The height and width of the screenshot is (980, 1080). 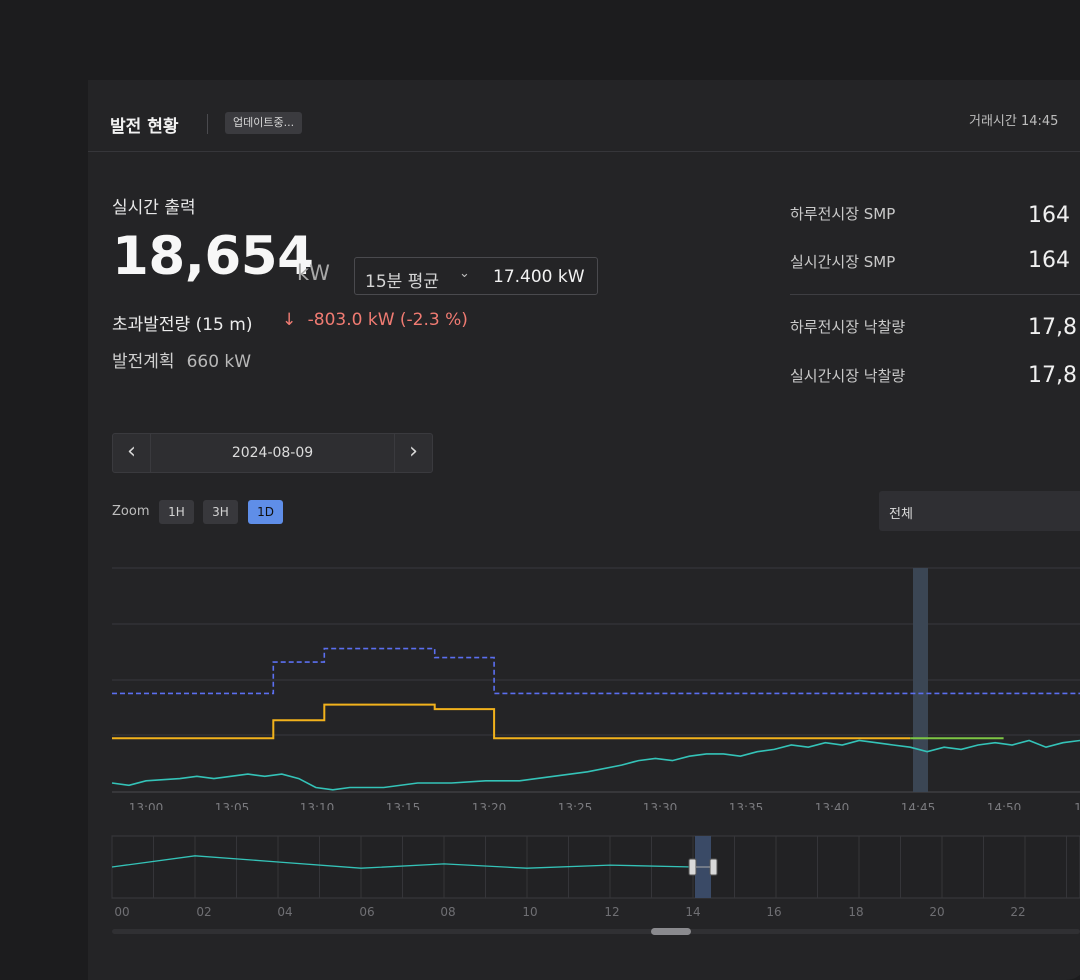 What do you see at coordinates (219, 362) in the screenshot?
I see `plan-value: 660 kW` at bounding box center [219, 362].